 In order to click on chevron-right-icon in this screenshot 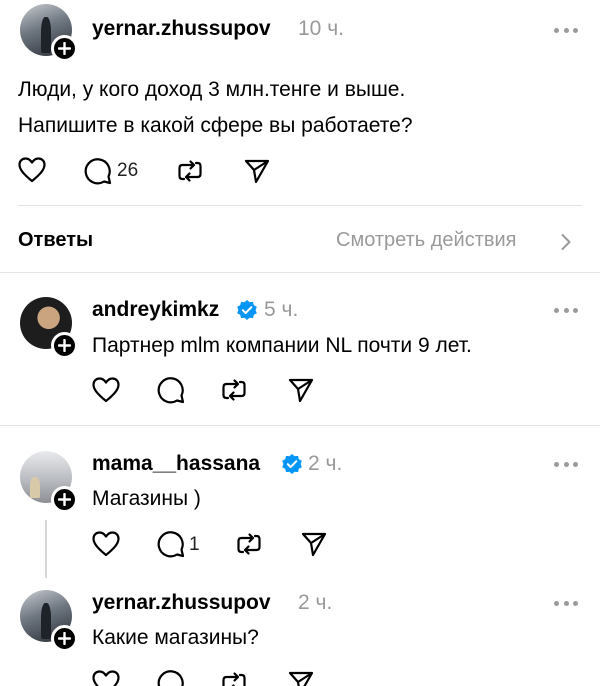, I will do `click(566, 242)`.